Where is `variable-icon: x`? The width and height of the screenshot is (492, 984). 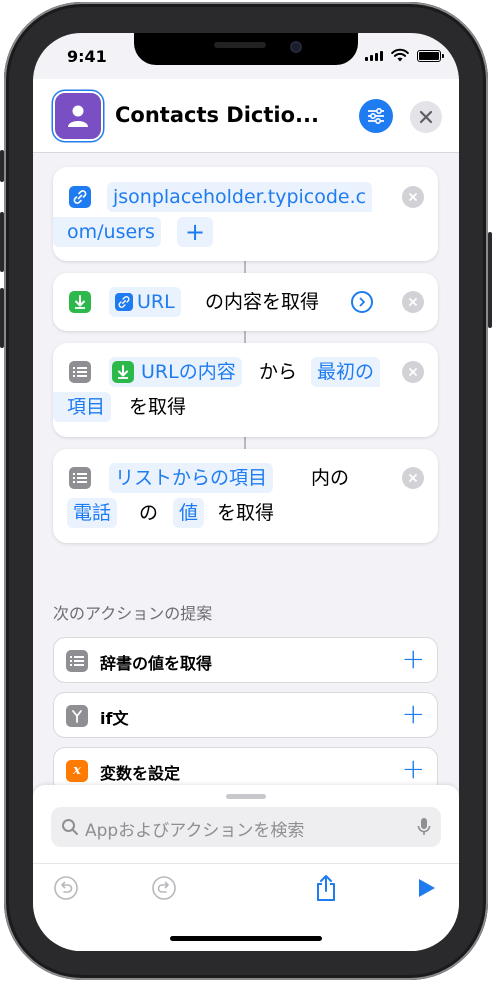
variable-icon: x is located at coordinates (77, 771).